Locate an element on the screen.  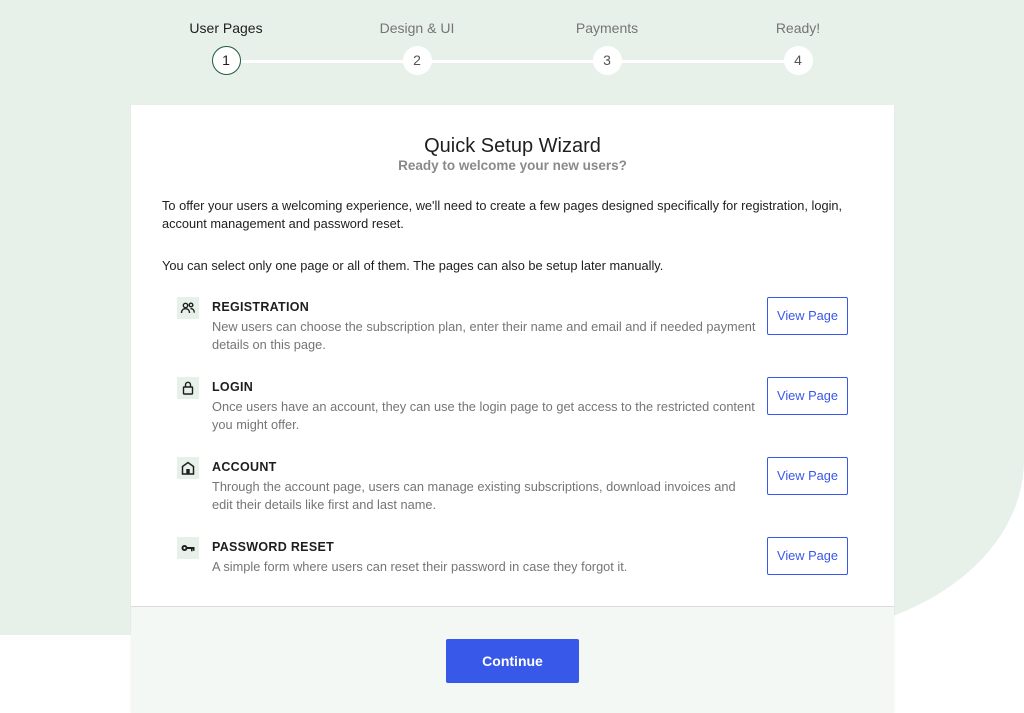
lock-icon is located at coordinates (188, 388).